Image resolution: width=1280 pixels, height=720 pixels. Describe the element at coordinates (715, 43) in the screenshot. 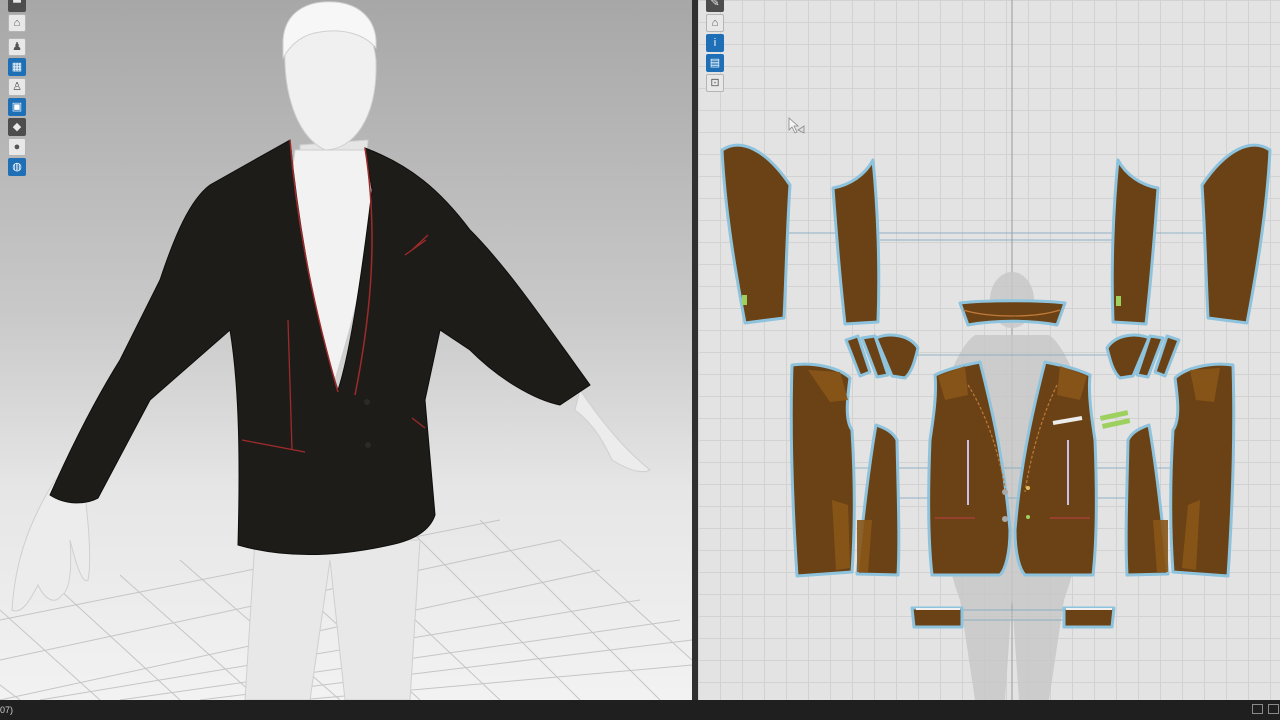

I see `info-icon: i` at that location.